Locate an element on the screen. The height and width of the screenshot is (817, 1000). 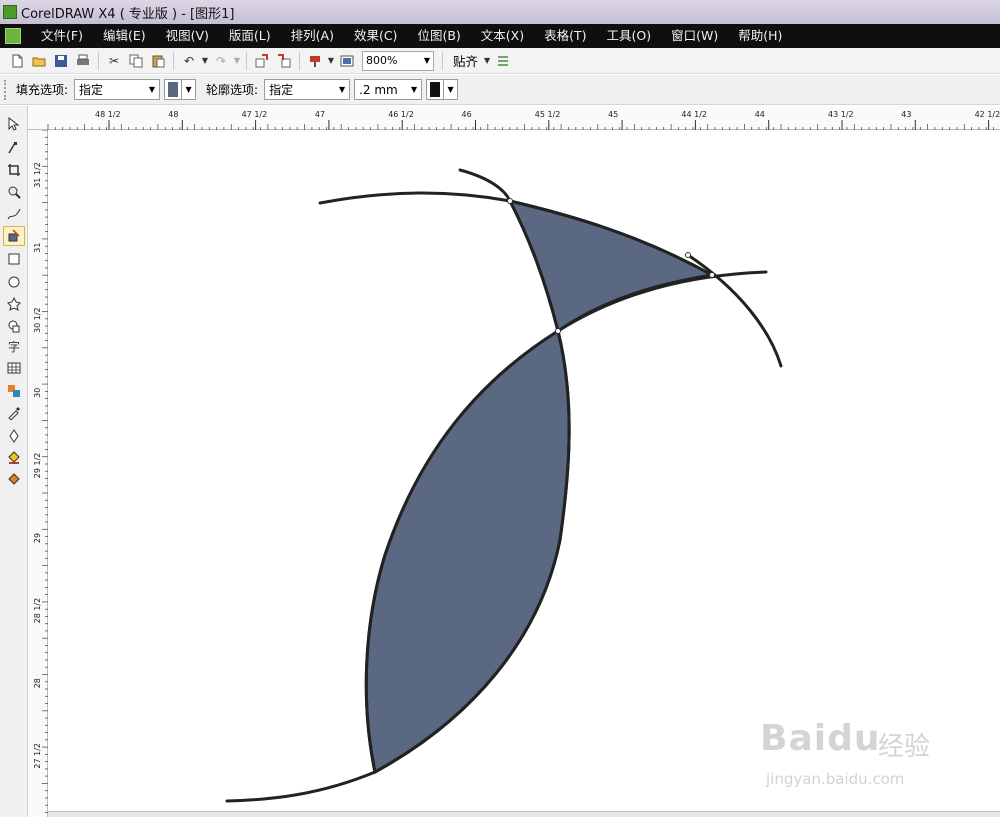
menu-table: 表格(T) is located at coordinates (565, 36).